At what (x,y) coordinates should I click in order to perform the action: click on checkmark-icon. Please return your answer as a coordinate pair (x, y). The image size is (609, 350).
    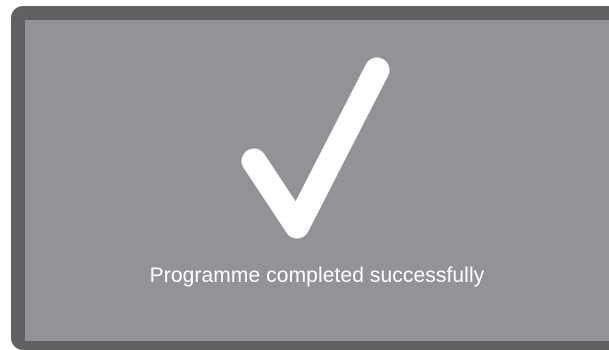
    Looking at the image, I should click on (315, 148).